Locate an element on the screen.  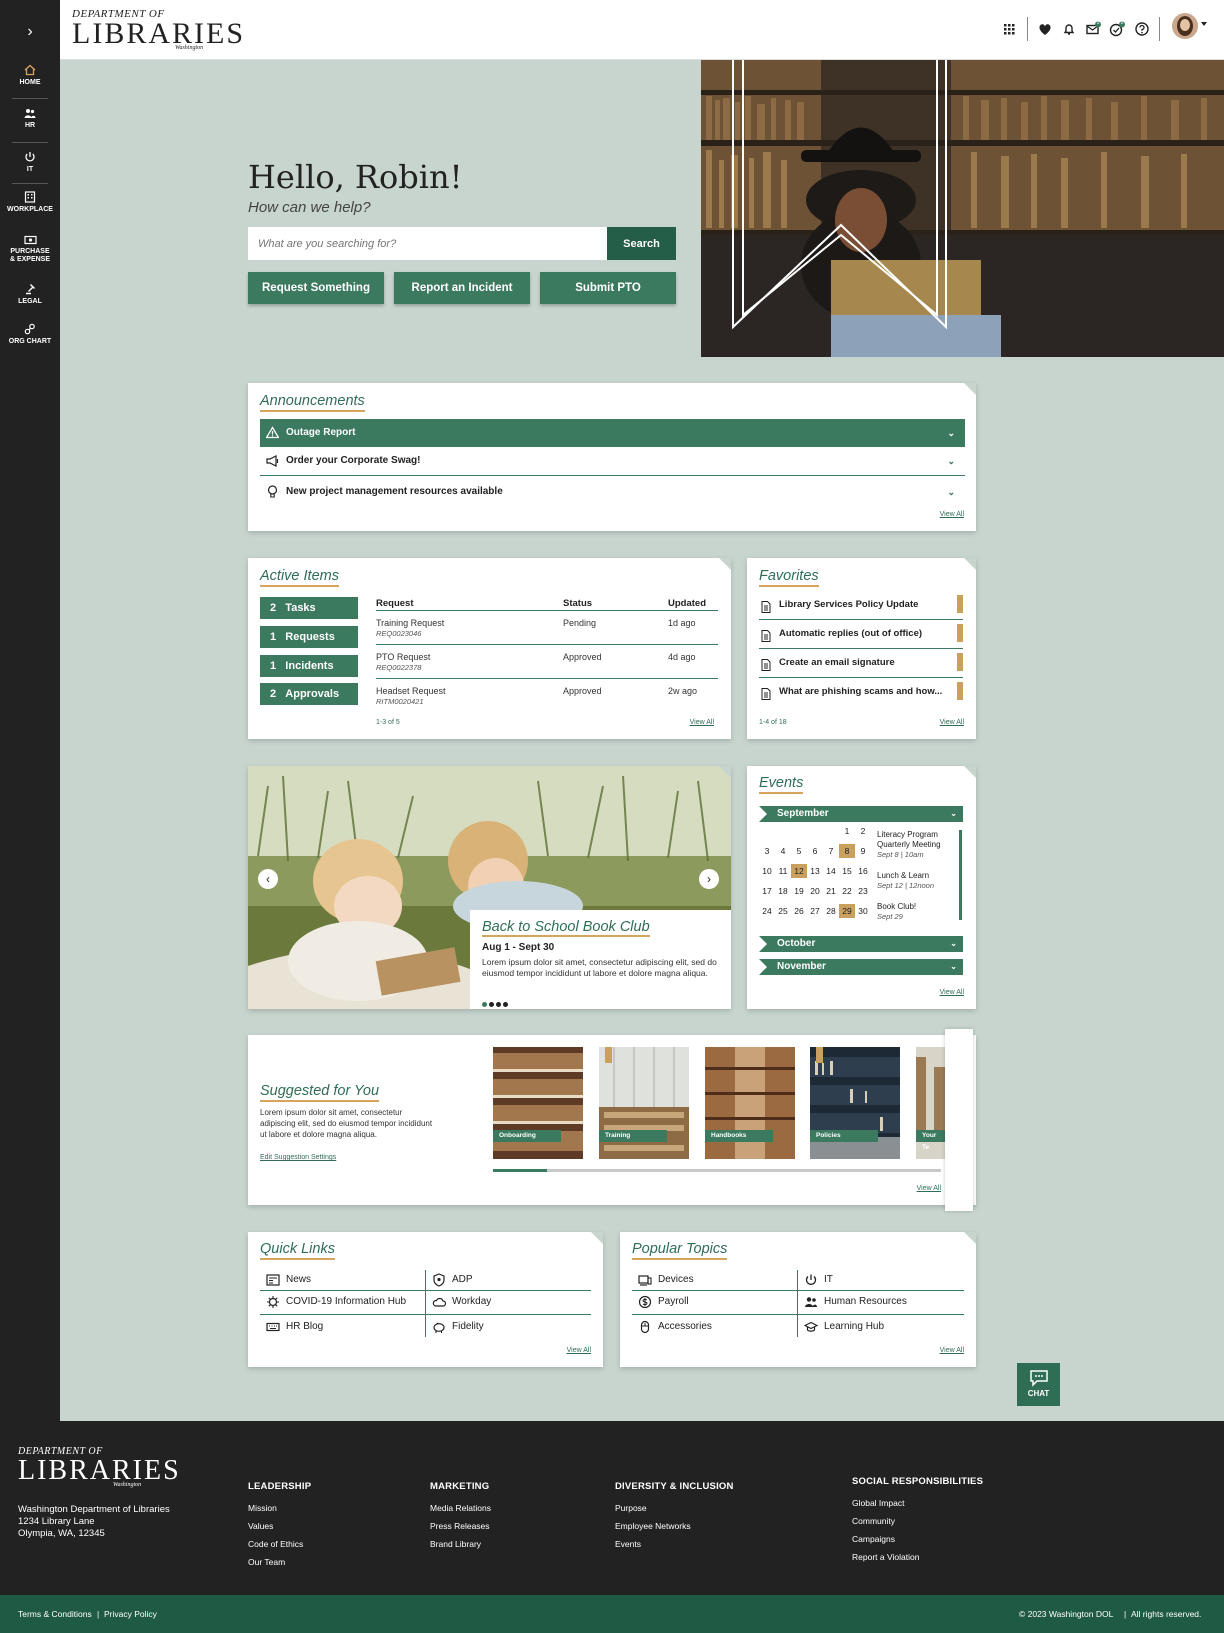
event-item: Lunch & Learn Sept 12 | 12noon is located at coordinates (905, 881).